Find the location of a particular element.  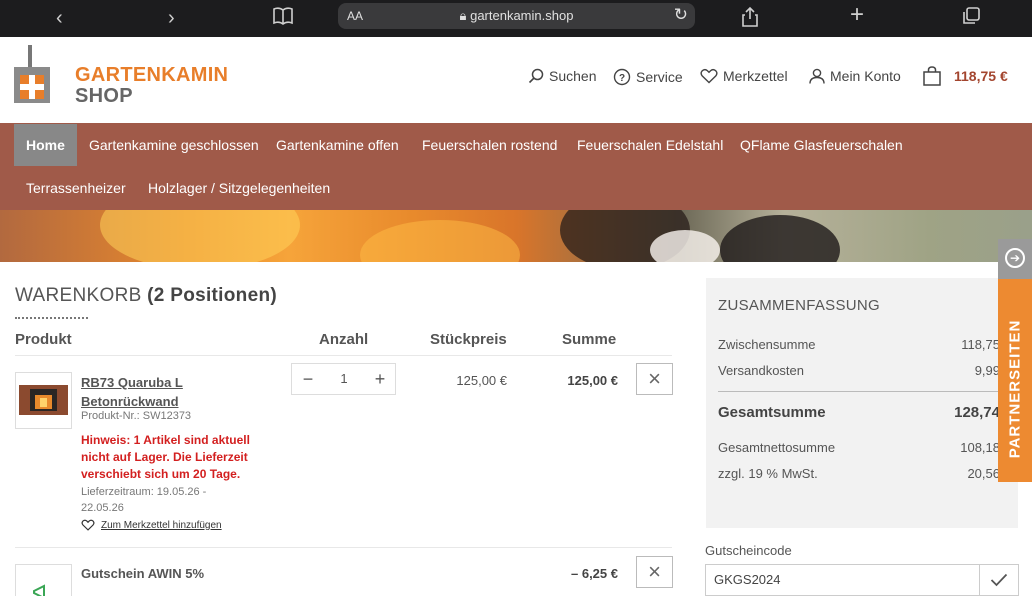

close-icon: × is located at coordinates (654, 378).